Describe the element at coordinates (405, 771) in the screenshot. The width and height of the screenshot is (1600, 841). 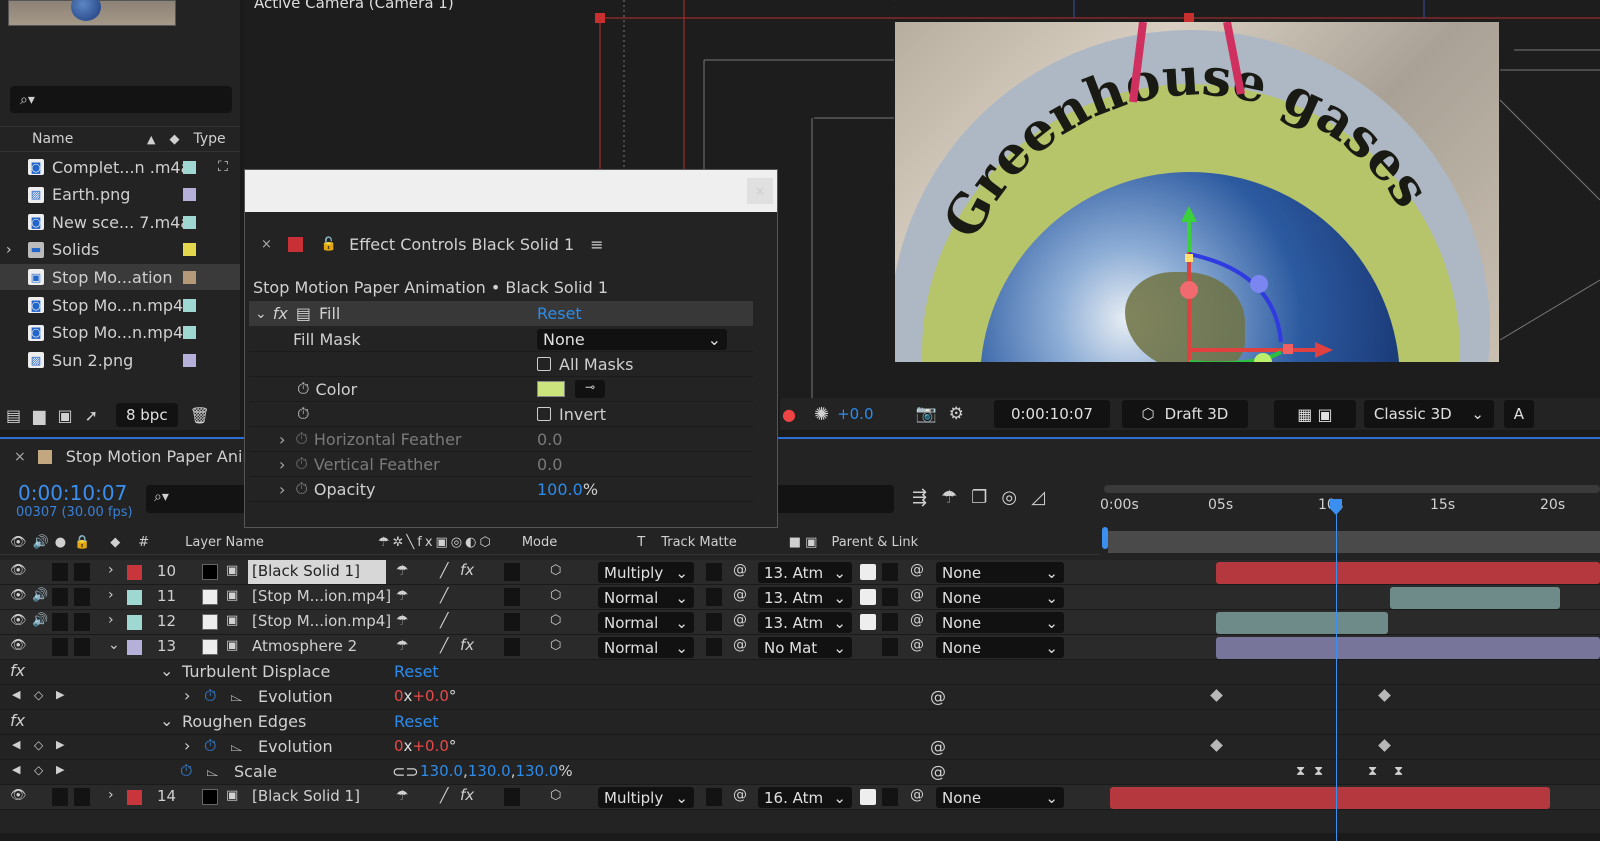
I see `constrain-link-icon: ⊂⊃` at that location.